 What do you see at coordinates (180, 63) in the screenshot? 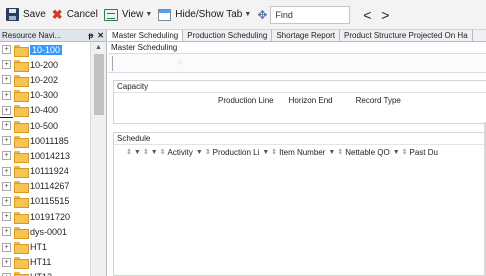
I see `resize-grip-icon: ⁘` at bounding box center [180, 63].